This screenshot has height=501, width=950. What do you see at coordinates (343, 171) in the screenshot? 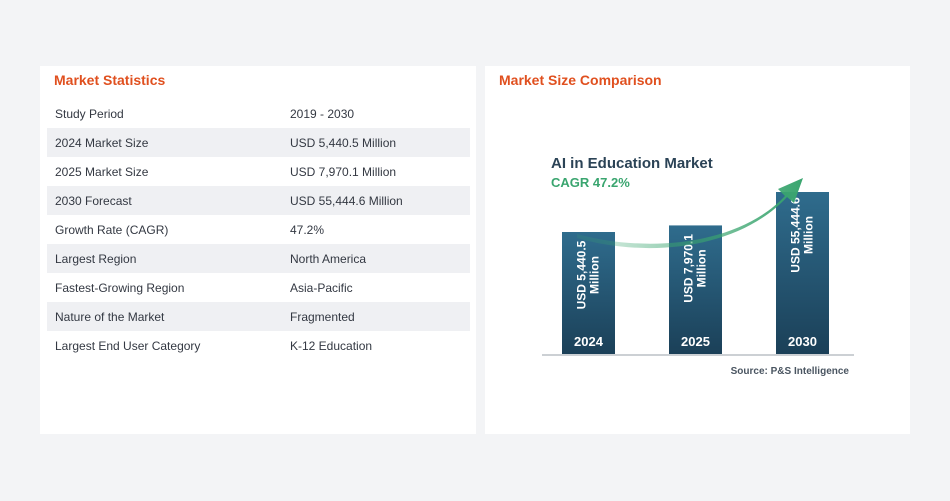
I see `statistics-row-value: USD 7,970.1 Million` at bounding box center [343, 171].